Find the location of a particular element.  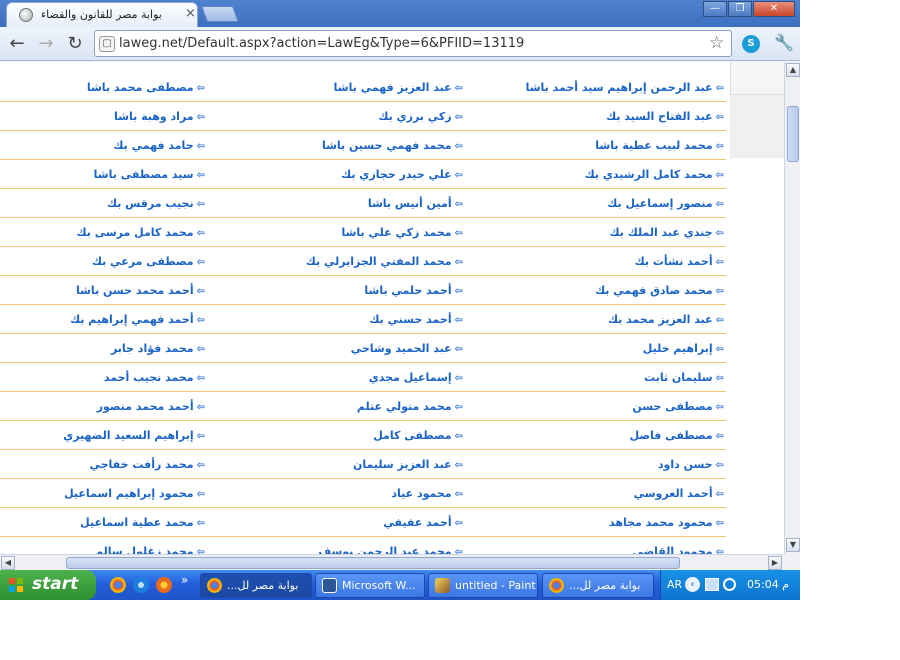

name-link-label: محمد كامل الرشيدي بك is located at coordinates (648, 174).